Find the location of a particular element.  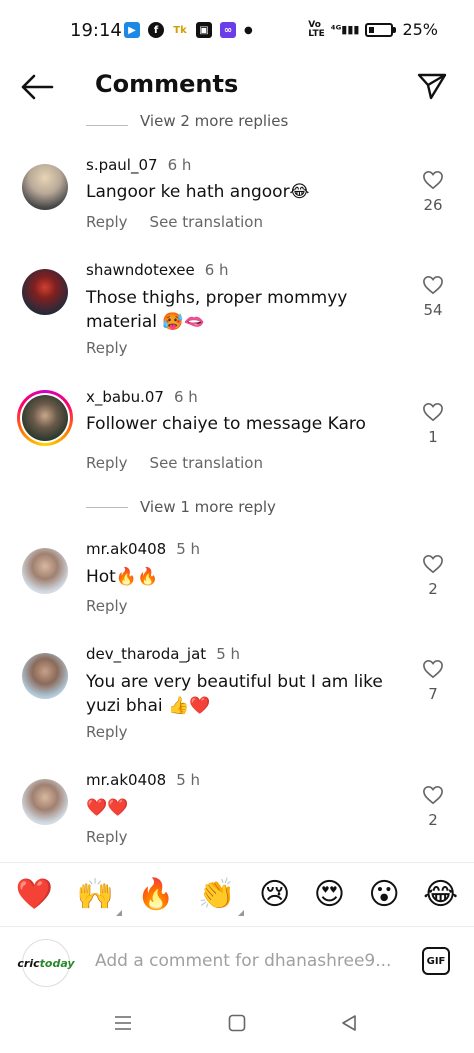

emoji-heart-button: ❤️ is located at coordinates (34, 894).